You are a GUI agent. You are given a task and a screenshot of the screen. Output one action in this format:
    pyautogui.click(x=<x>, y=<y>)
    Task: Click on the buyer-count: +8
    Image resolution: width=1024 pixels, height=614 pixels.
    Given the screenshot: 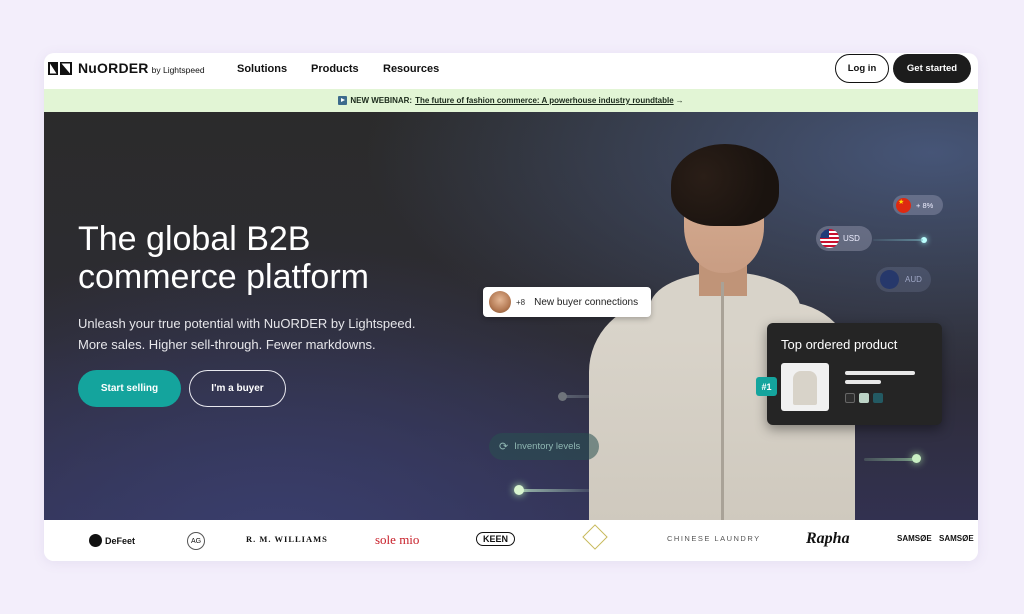 What is the action you would take?
    pyautogui.click(x=521, y=302)
    